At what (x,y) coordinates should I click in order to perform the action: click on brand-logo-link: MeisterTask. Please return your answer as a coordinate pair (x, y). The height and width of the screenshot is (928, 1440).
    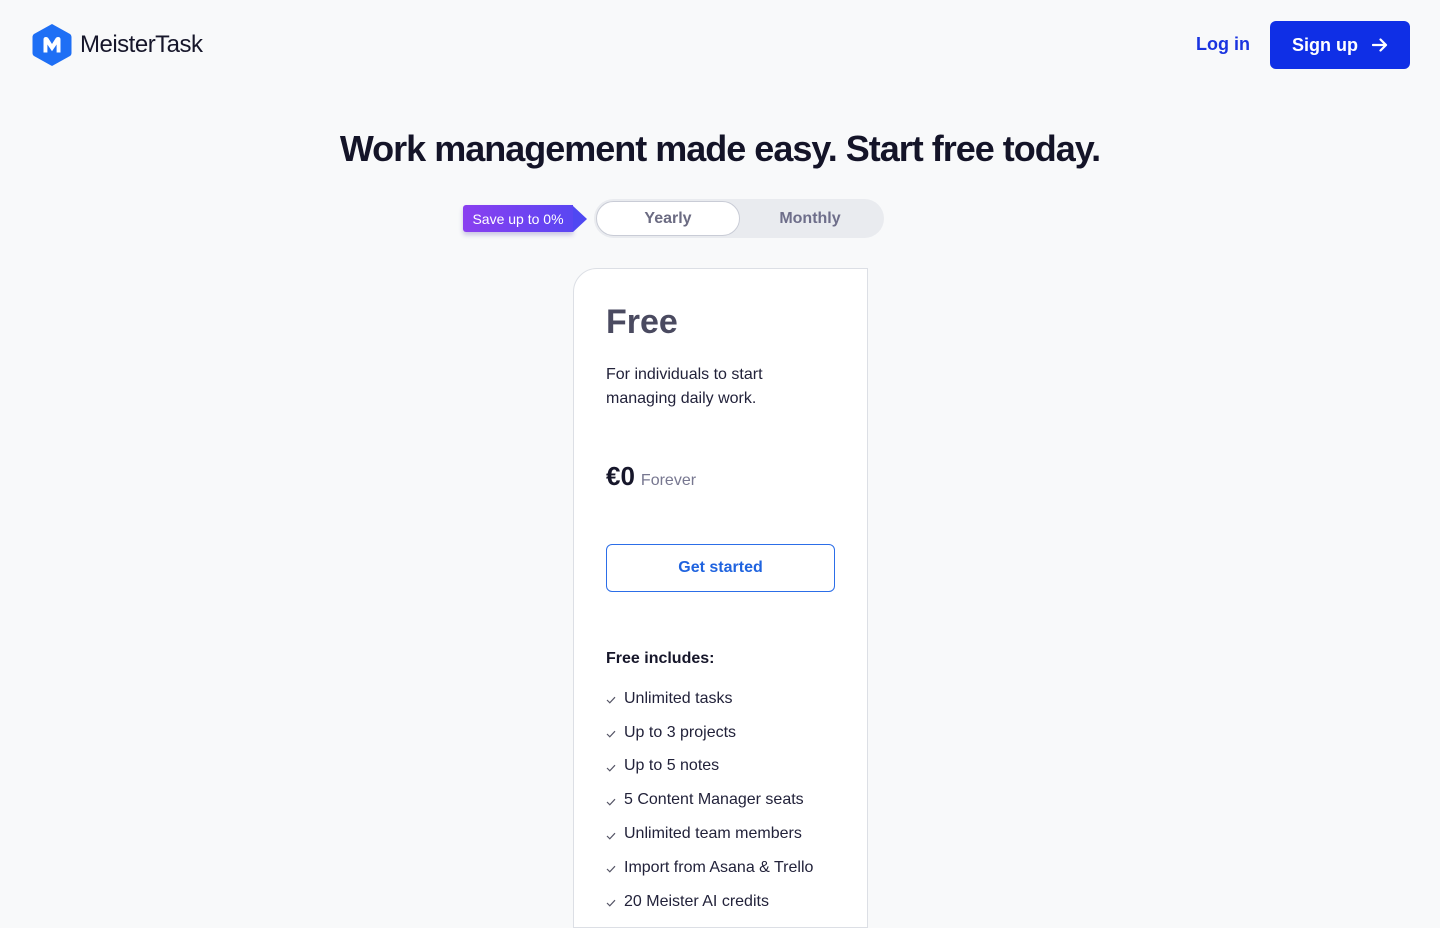
    Looking at the image, I should click on (117, 45).